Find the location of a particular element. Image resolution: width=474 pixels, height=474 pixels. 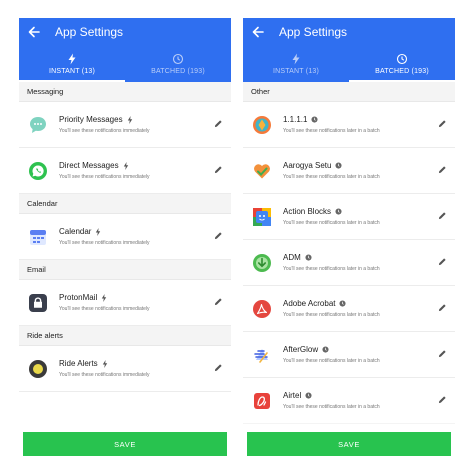

aarogya-setu-icon is located at coordinates (262, 171).